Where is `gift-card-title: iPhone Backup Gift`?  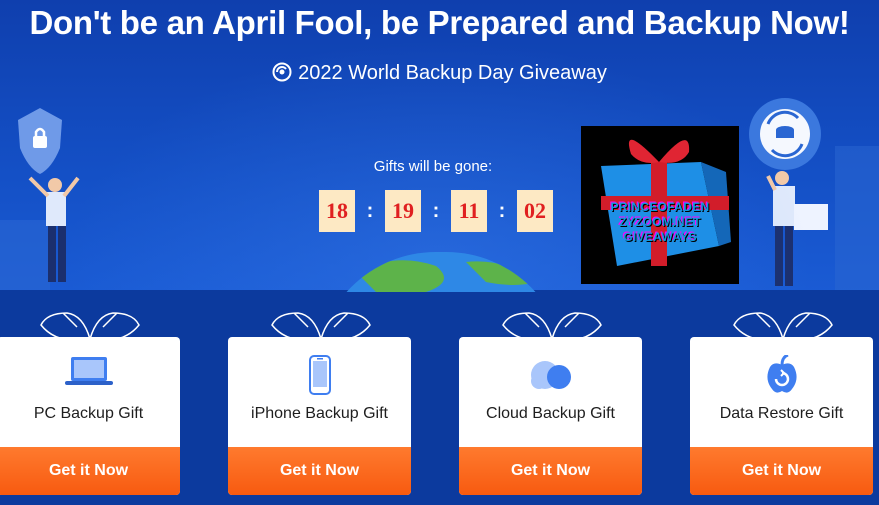 gift-card-title: iPhone Backup Gift is located at coordinates (319, 413).